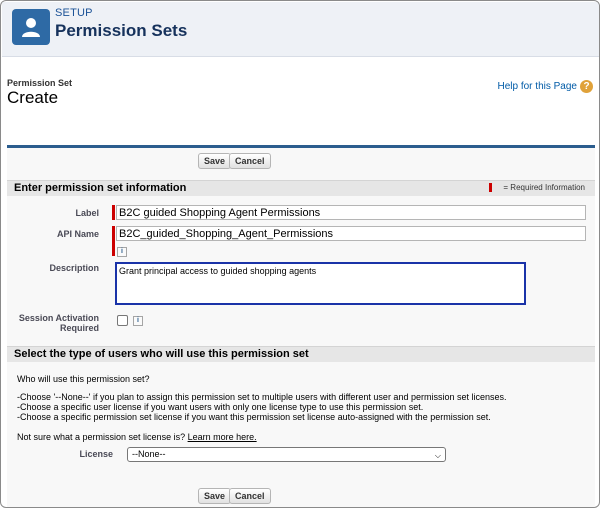 This screenshot has height=508, width=600. Describe the element at coordinates (31, 27) in the screenshot. I see `user-icon` at that location.